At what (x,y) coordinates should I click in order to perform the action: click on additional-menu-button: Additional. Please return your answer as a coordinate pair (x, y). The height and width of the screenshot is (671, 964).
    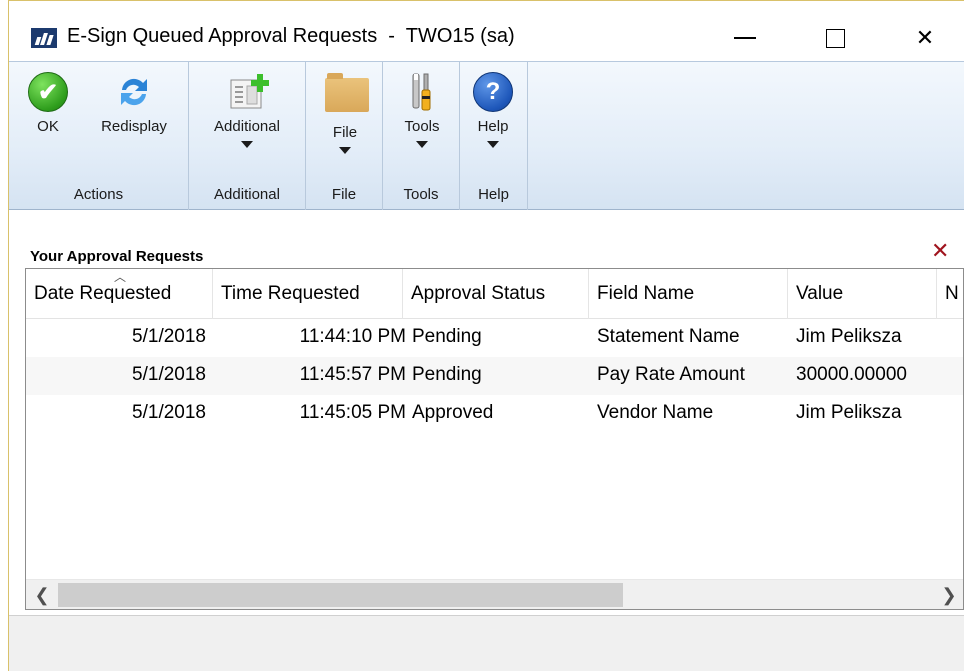
    Looking at the image, I should click on (247, 110).